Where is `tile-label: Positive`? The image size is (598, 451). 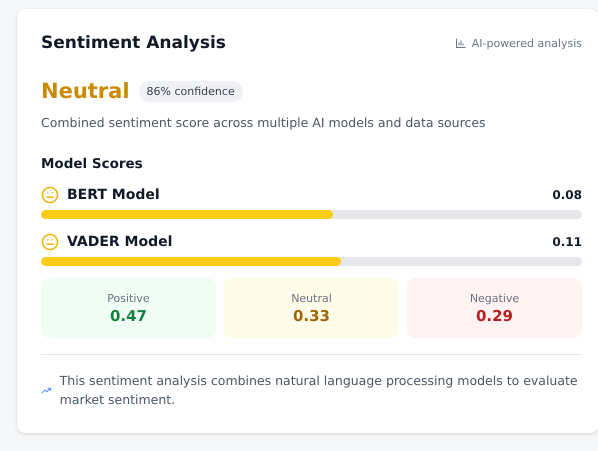 tile-label: Positive is located at coordinates (128, 298).